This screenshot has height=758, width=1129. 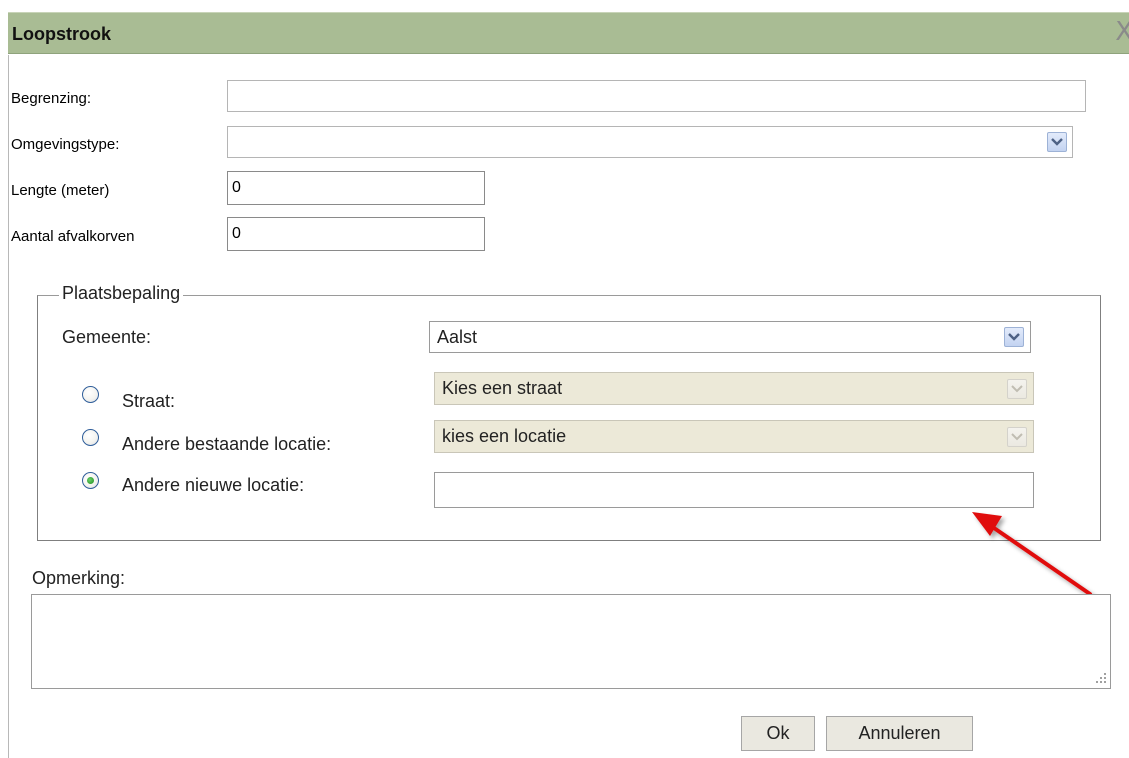 I want to click on gemeente-select: Aalst, so click(x=730, y=337).